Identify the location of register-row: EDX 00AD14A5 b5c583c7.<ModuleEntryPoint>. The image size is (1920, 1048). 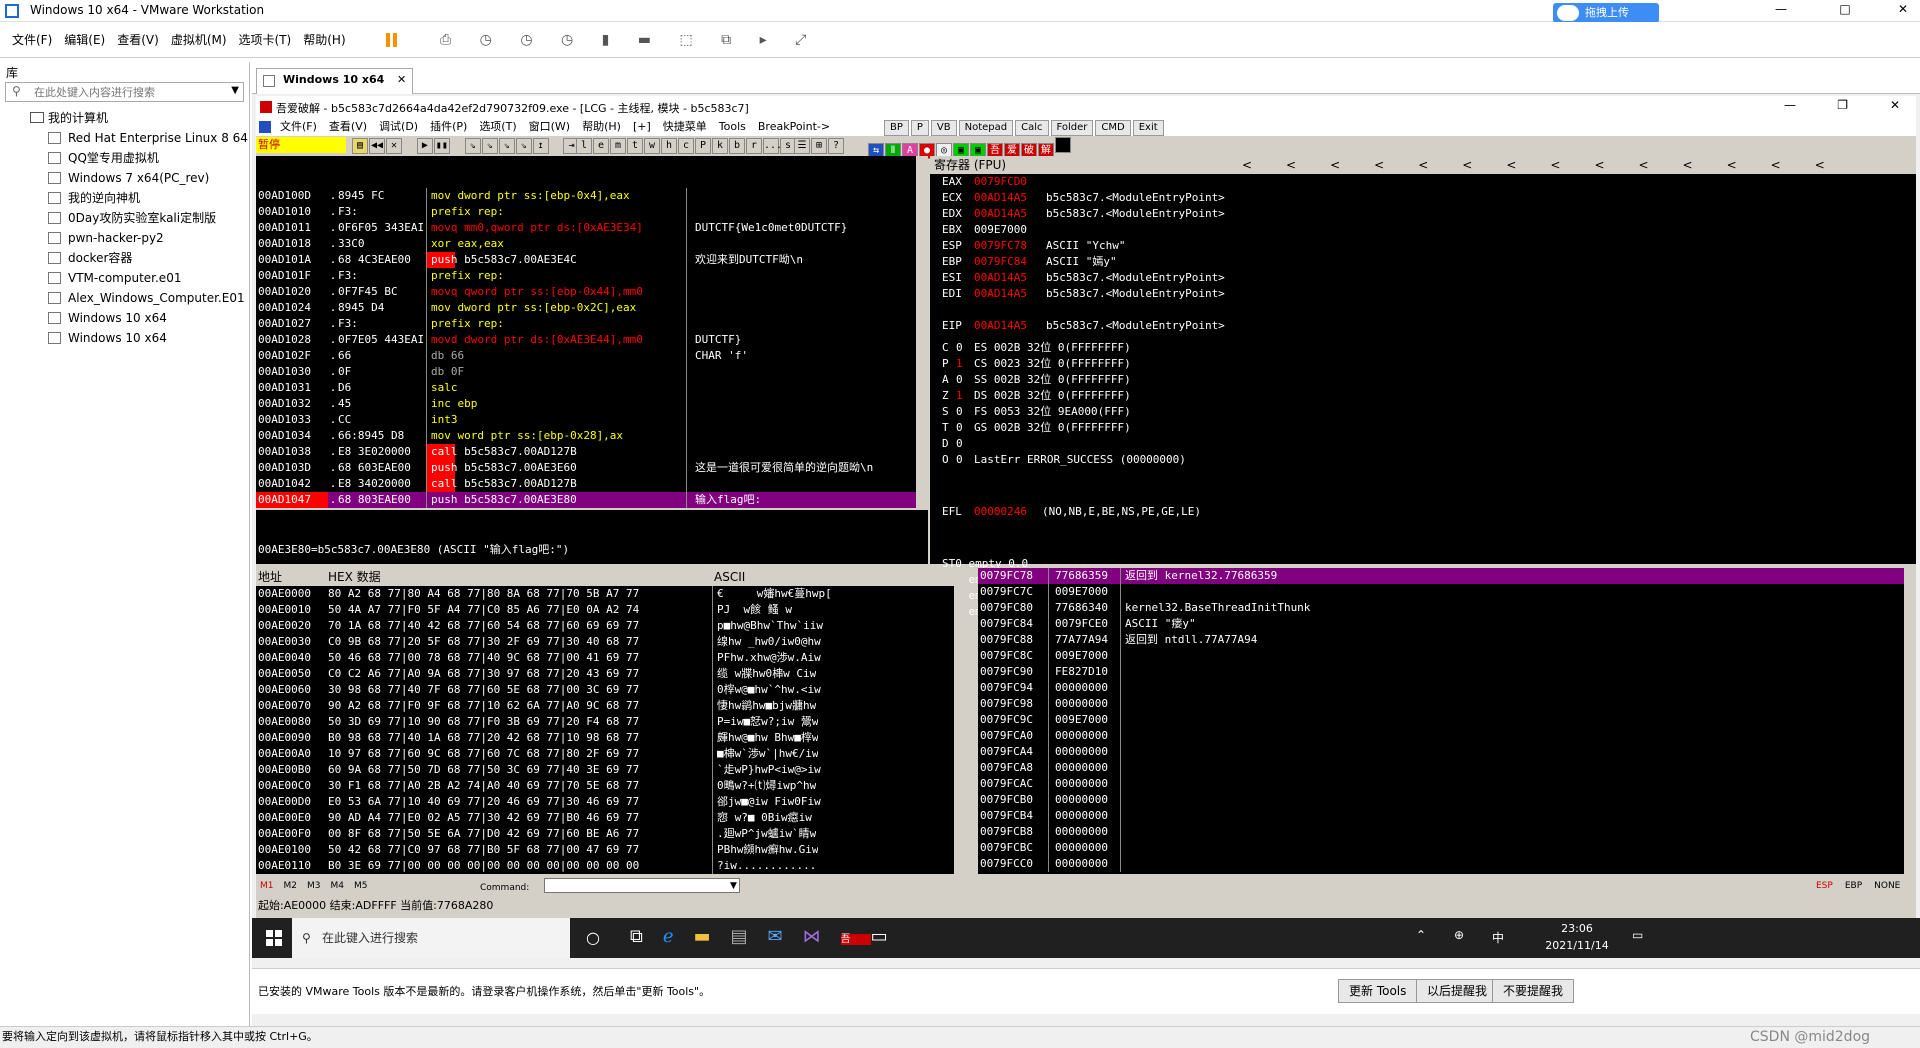
(1429, 214).